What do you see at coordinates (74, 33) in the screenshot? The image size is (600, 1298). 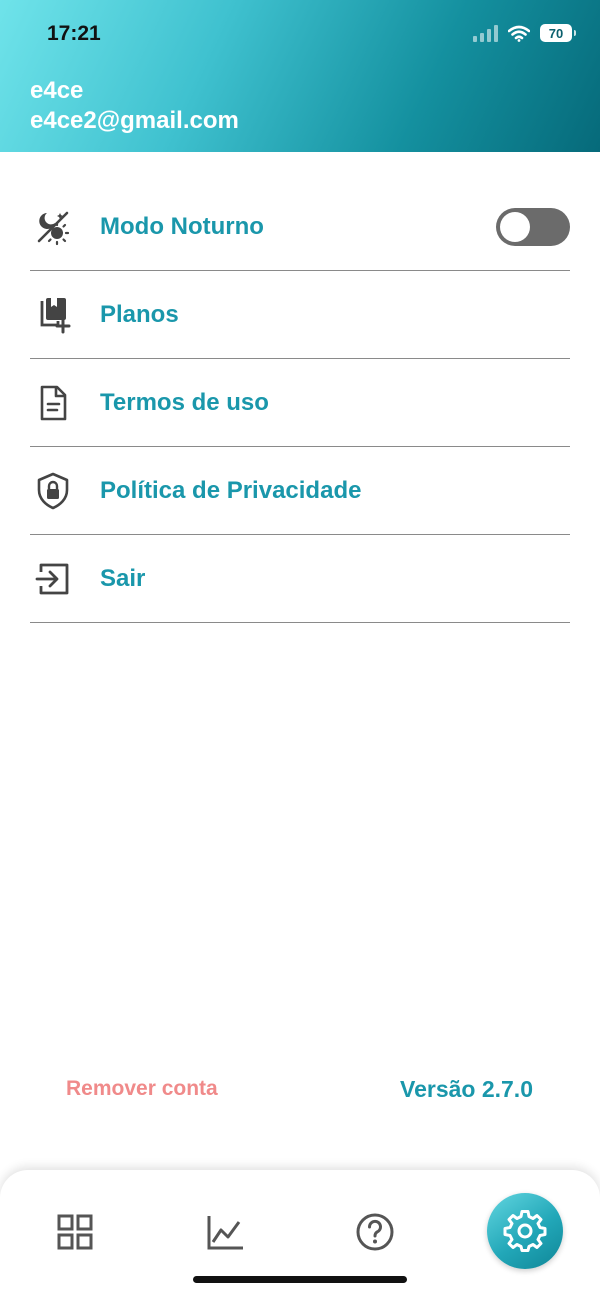 I see `status-time: 17:21` at bounding box center [74, 33].